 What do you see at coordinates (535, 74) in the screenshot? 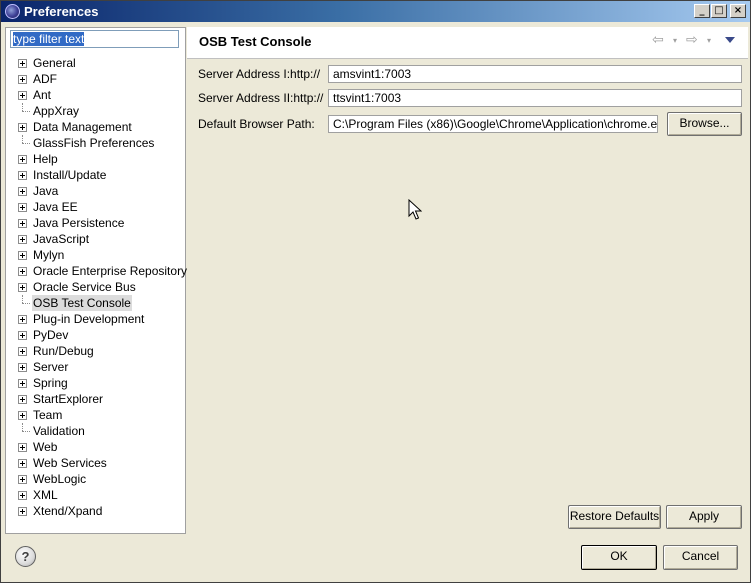
I see `server-address-1-input: amsvint1:7003` at bounding box center [535, 74].